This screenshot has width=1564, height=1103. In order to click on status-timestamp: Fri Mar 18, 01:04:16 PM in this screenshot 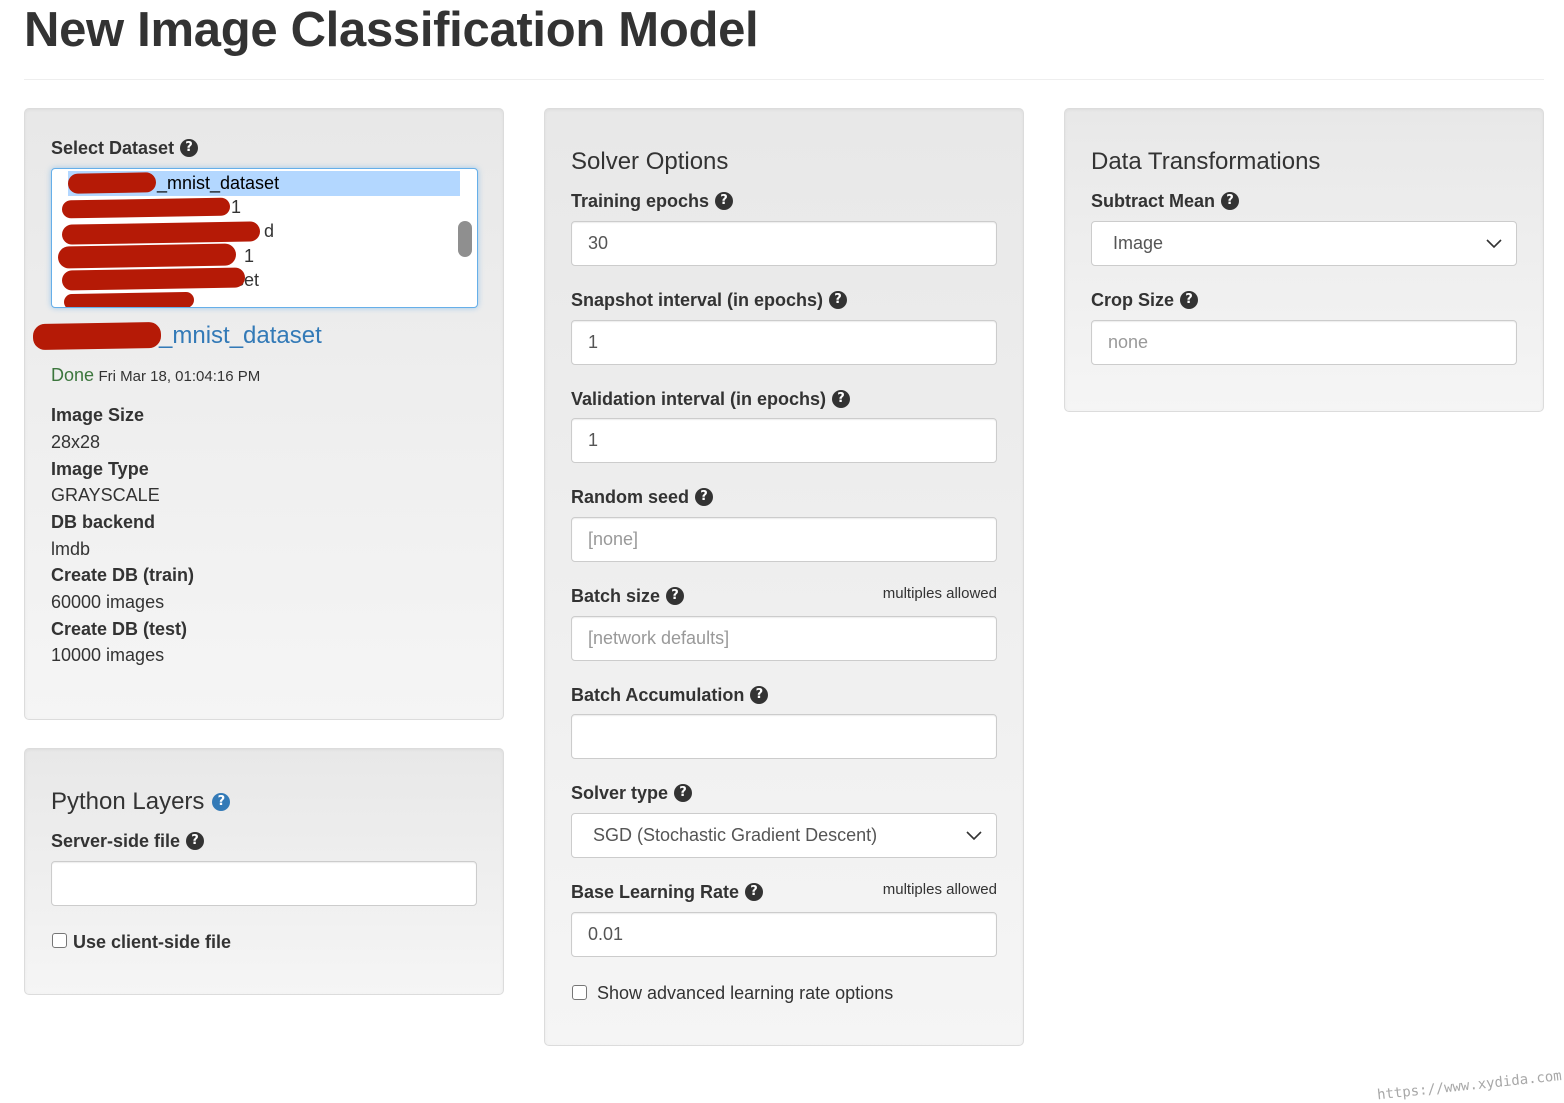, I will do `click(179, 376)`.